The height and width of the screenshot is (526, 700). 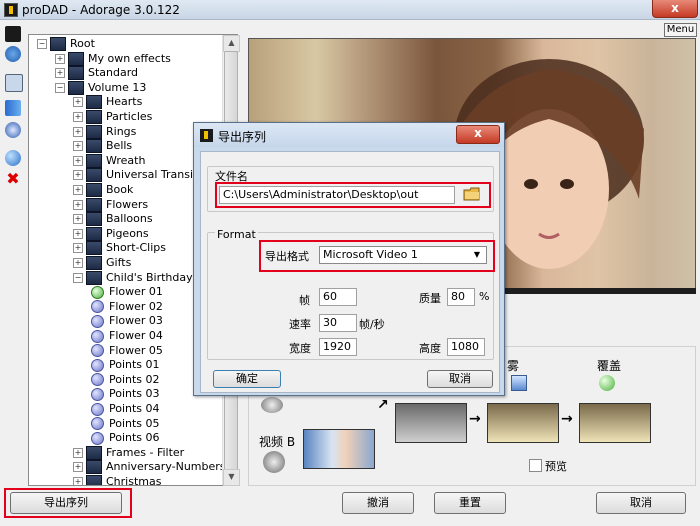 What do you see at coordinates (128, 452) in the screenshot?
I see `tree-folder-item: + Frames - Filter` at bounding box center [128, 452].